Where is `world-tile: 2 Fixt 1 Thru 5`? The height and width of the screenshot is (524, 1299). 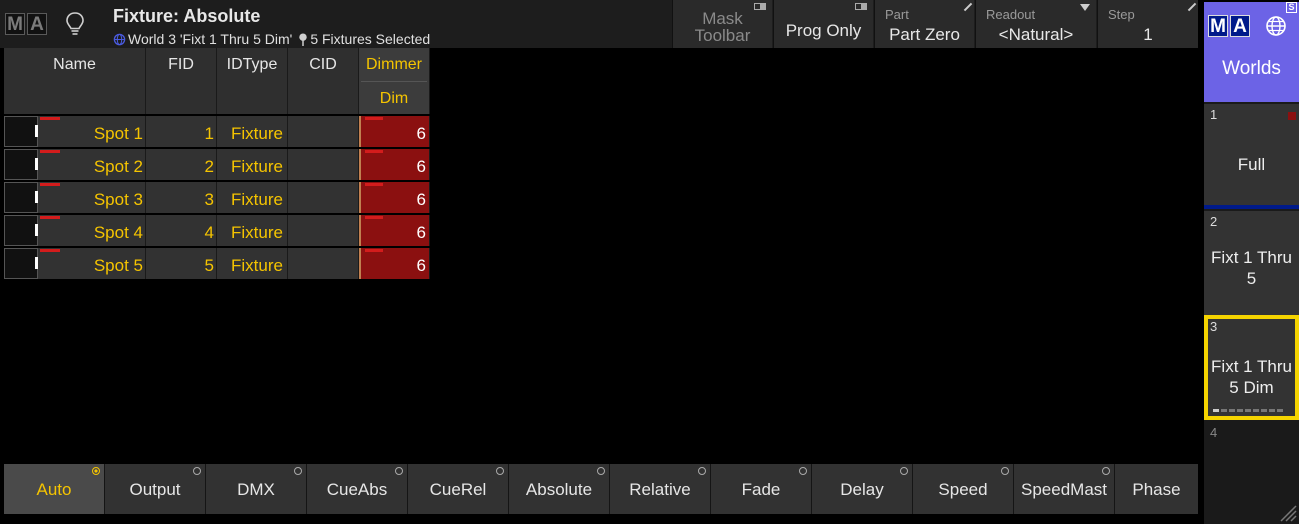
world-tile: 2 Fixt 1 Thru 5 is located at coordinates (1251, 263).